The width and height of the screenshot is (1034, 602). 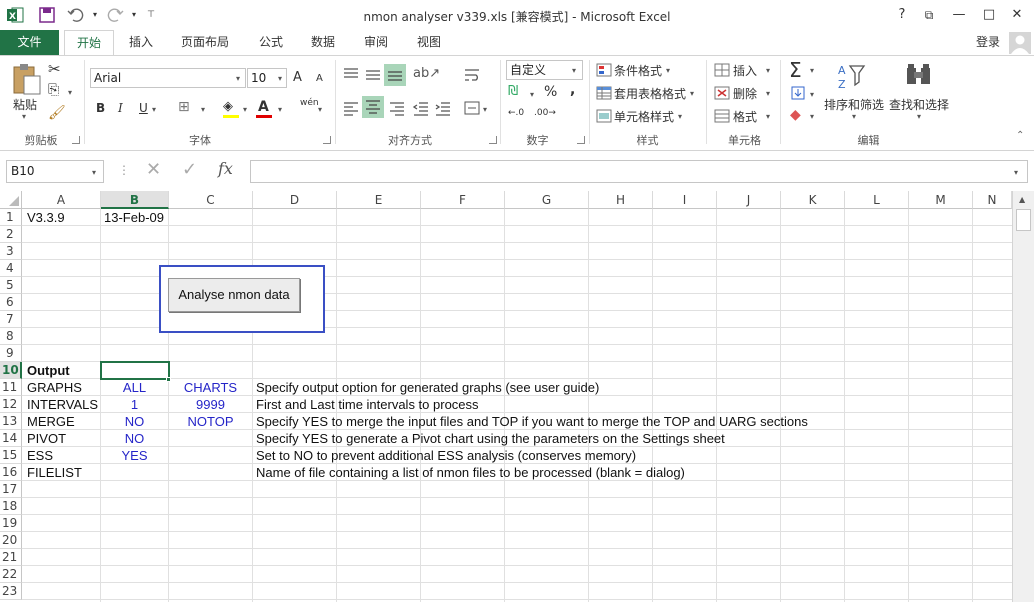 What do you see at coordinates (351, 74) in the screenshot?
I see `align-top-icon` at bounding box center [351, 74].